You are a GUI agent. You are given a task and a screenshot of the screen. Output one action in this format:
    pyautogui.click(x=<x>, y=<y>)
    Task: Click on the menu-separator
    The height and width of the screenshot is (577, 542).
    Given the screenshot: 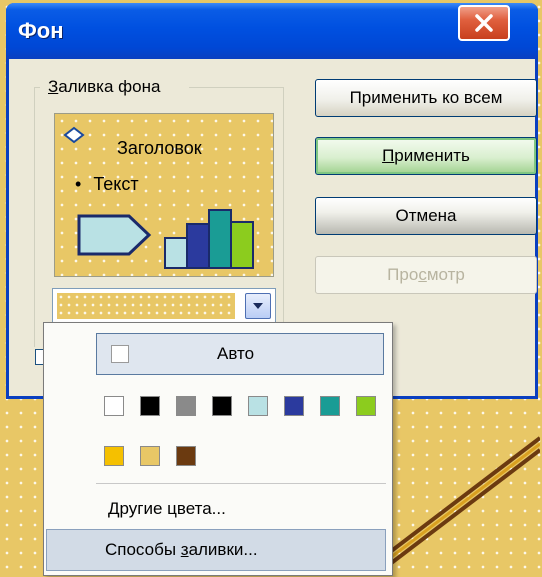 What is the action you would take?
    pyautogui.click(x=241, y=483)
    